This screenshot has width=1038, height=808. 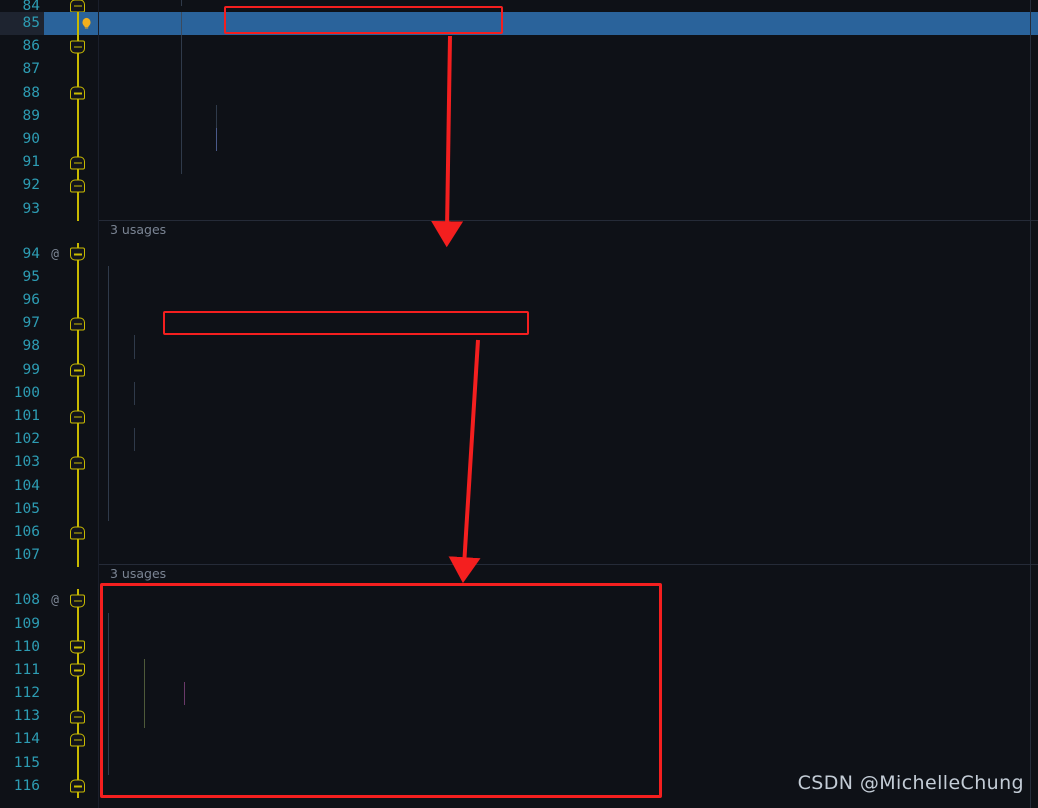 I want to click on code-content-100: return CSV;, so click(x=568, y=393).